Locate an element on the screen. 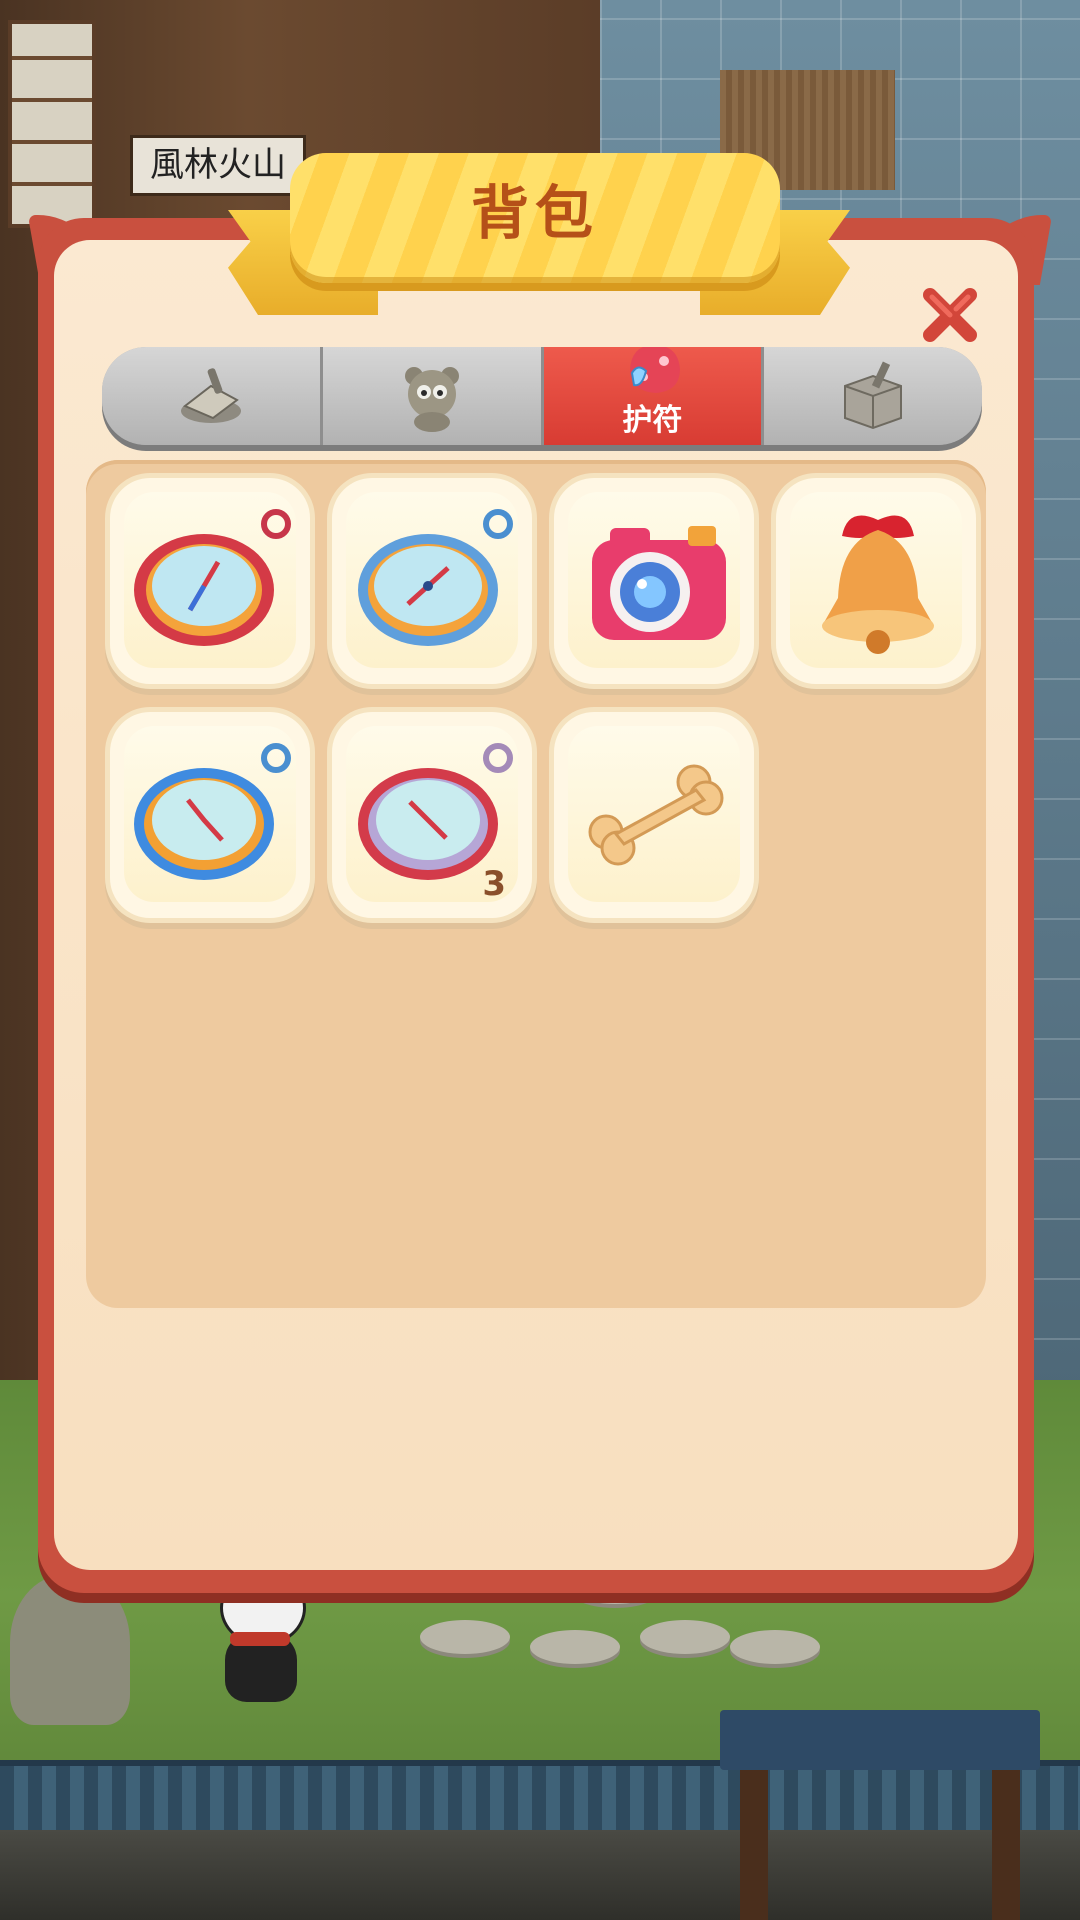 The height and width of the screenshot is (1920, 1080). pink-camera-icon is located at coordinates (659, 583).